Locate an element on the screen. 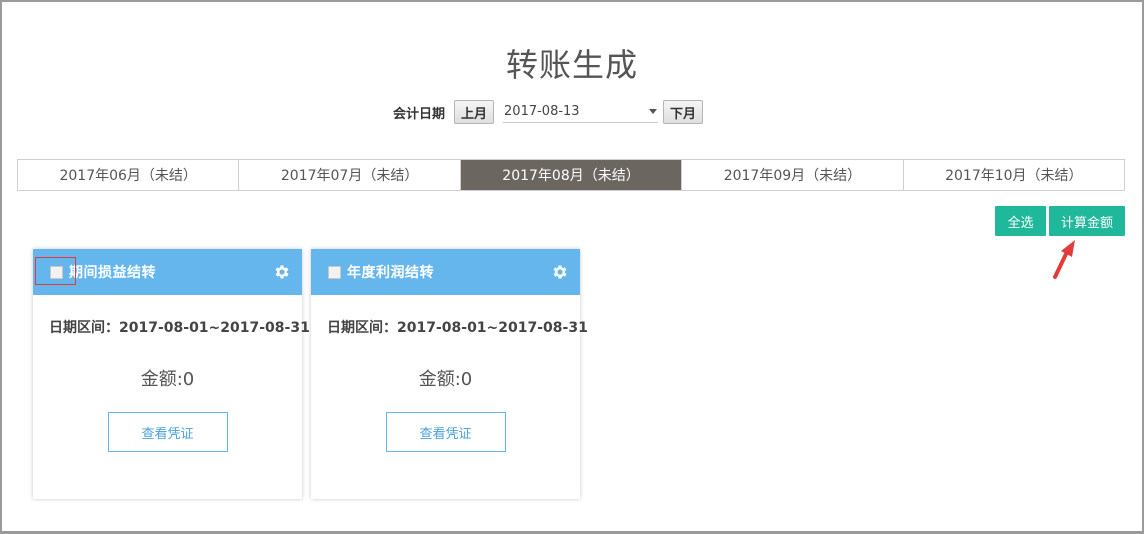 Image resolution: width=1144 pixels, height=534 pixels. annotation-highlight-box is located at coordinates (55, 271).